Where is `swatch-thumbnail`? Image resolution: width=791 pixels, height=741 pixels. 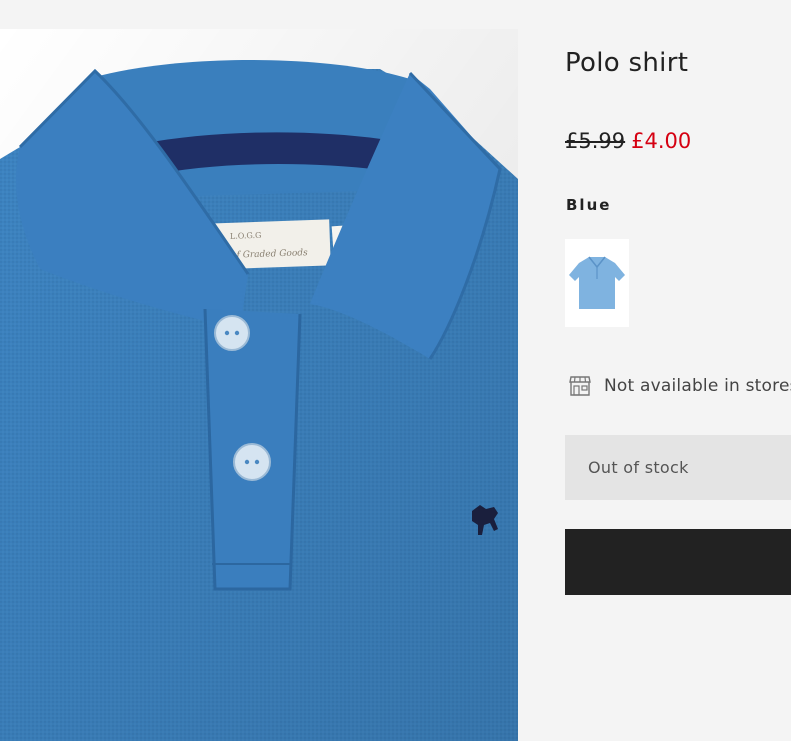
swatch-thumbnail is located at coordinates (597, 282).